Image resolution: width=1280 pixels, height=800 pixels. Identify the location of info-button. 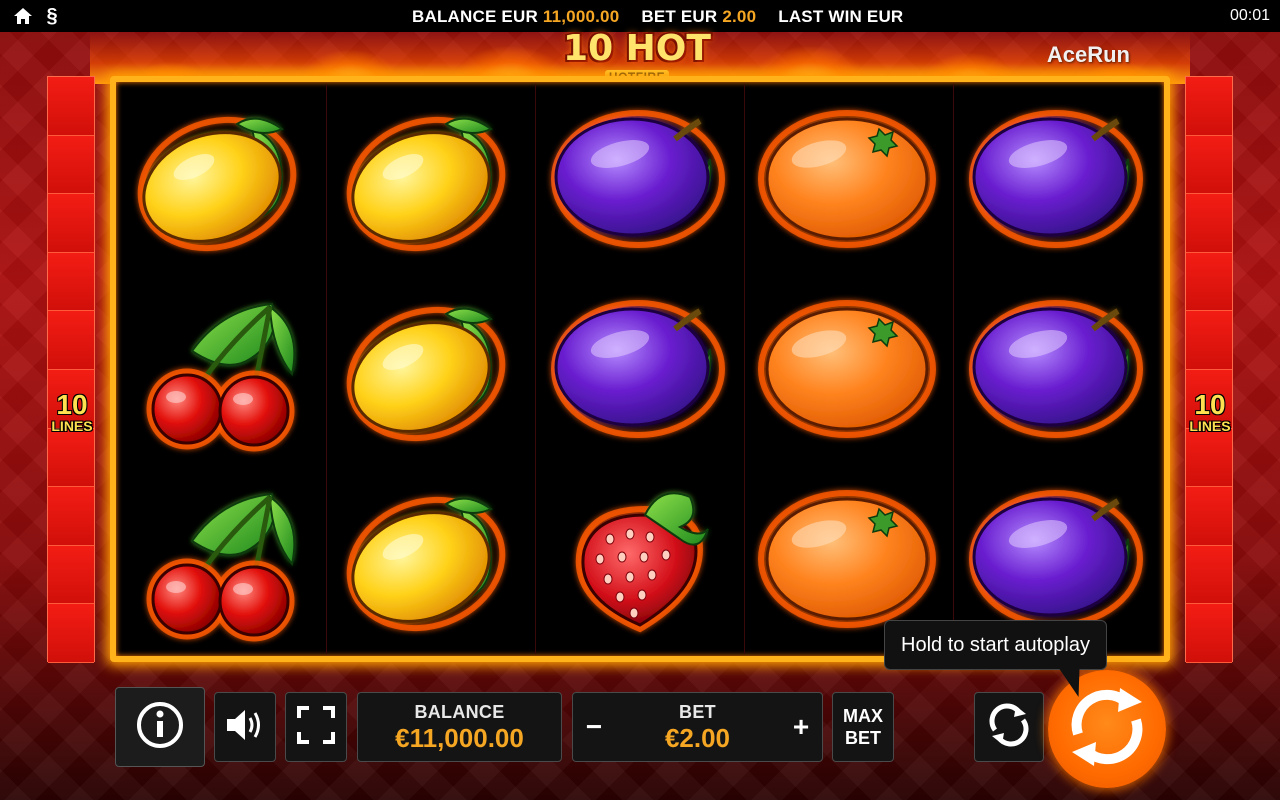
(160, 727).